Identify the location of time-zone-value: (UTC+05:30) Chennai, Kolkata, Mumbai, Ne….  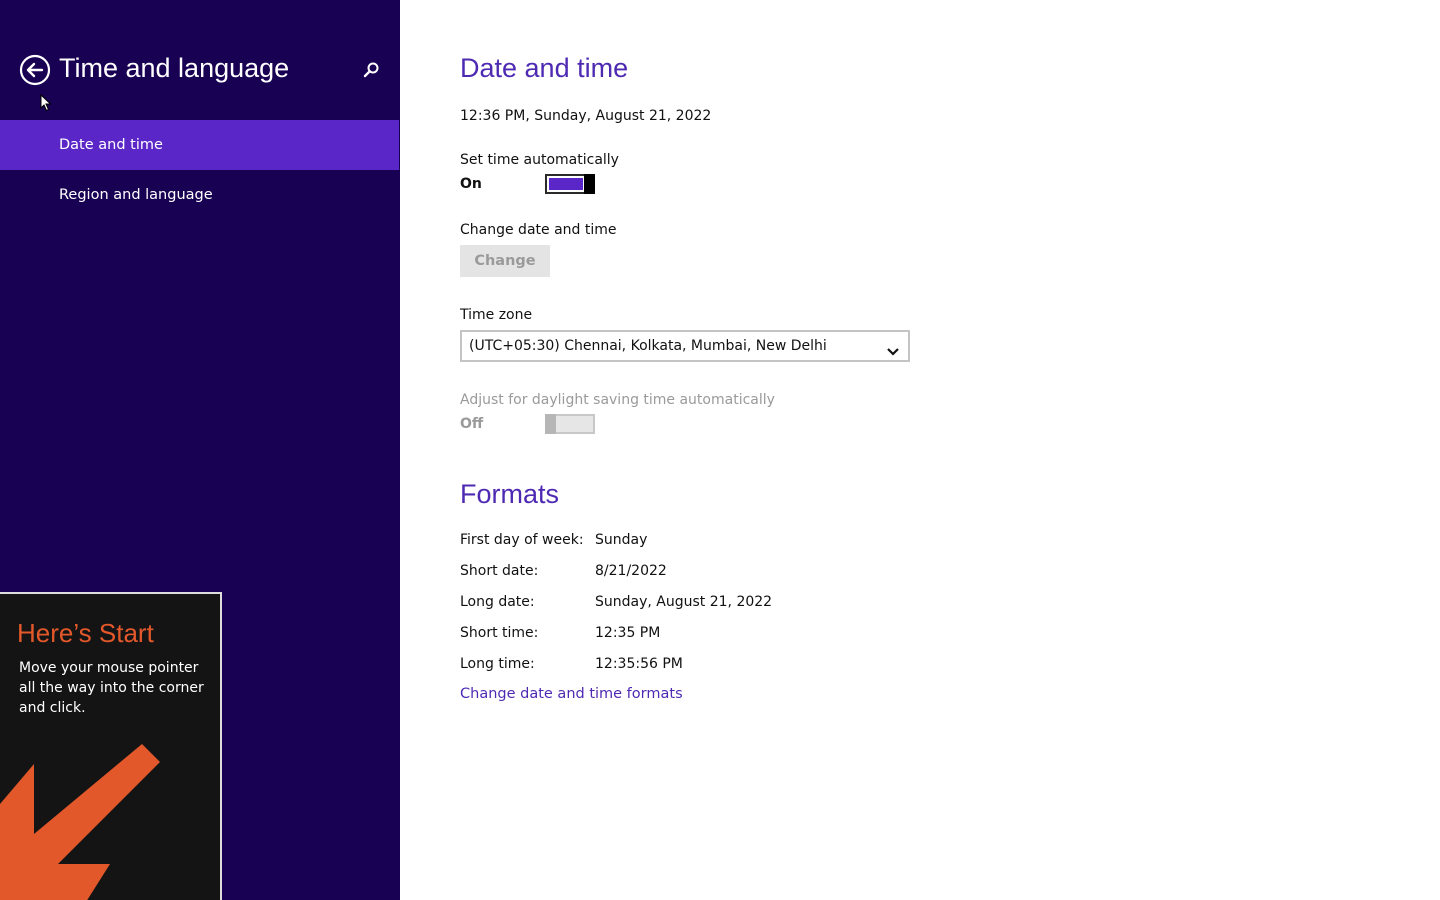
(648, 346).